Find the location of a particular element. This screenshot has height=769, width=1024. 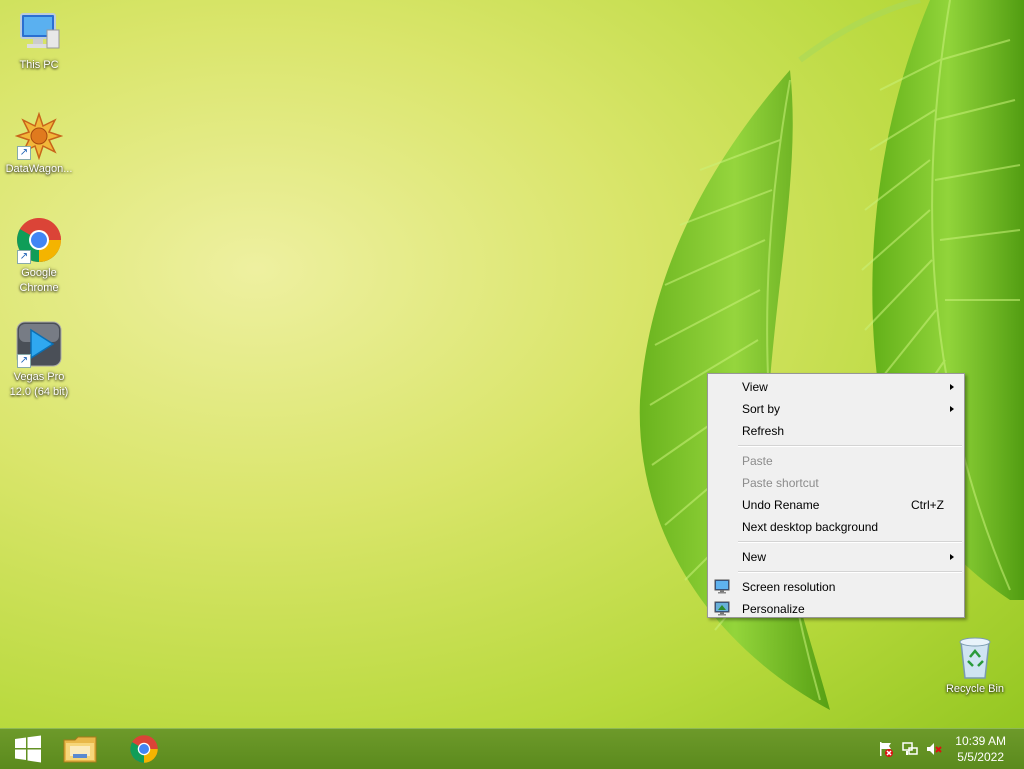

chrome-icon: ↗ is located at coordinates (39, 240).